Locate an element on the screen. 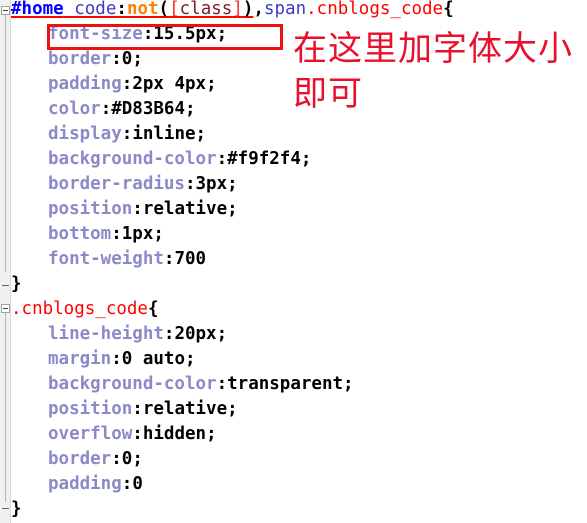 The image size is (587, 523). code-line-bottom: bottom:1px; is located at coordinates (87, 234).